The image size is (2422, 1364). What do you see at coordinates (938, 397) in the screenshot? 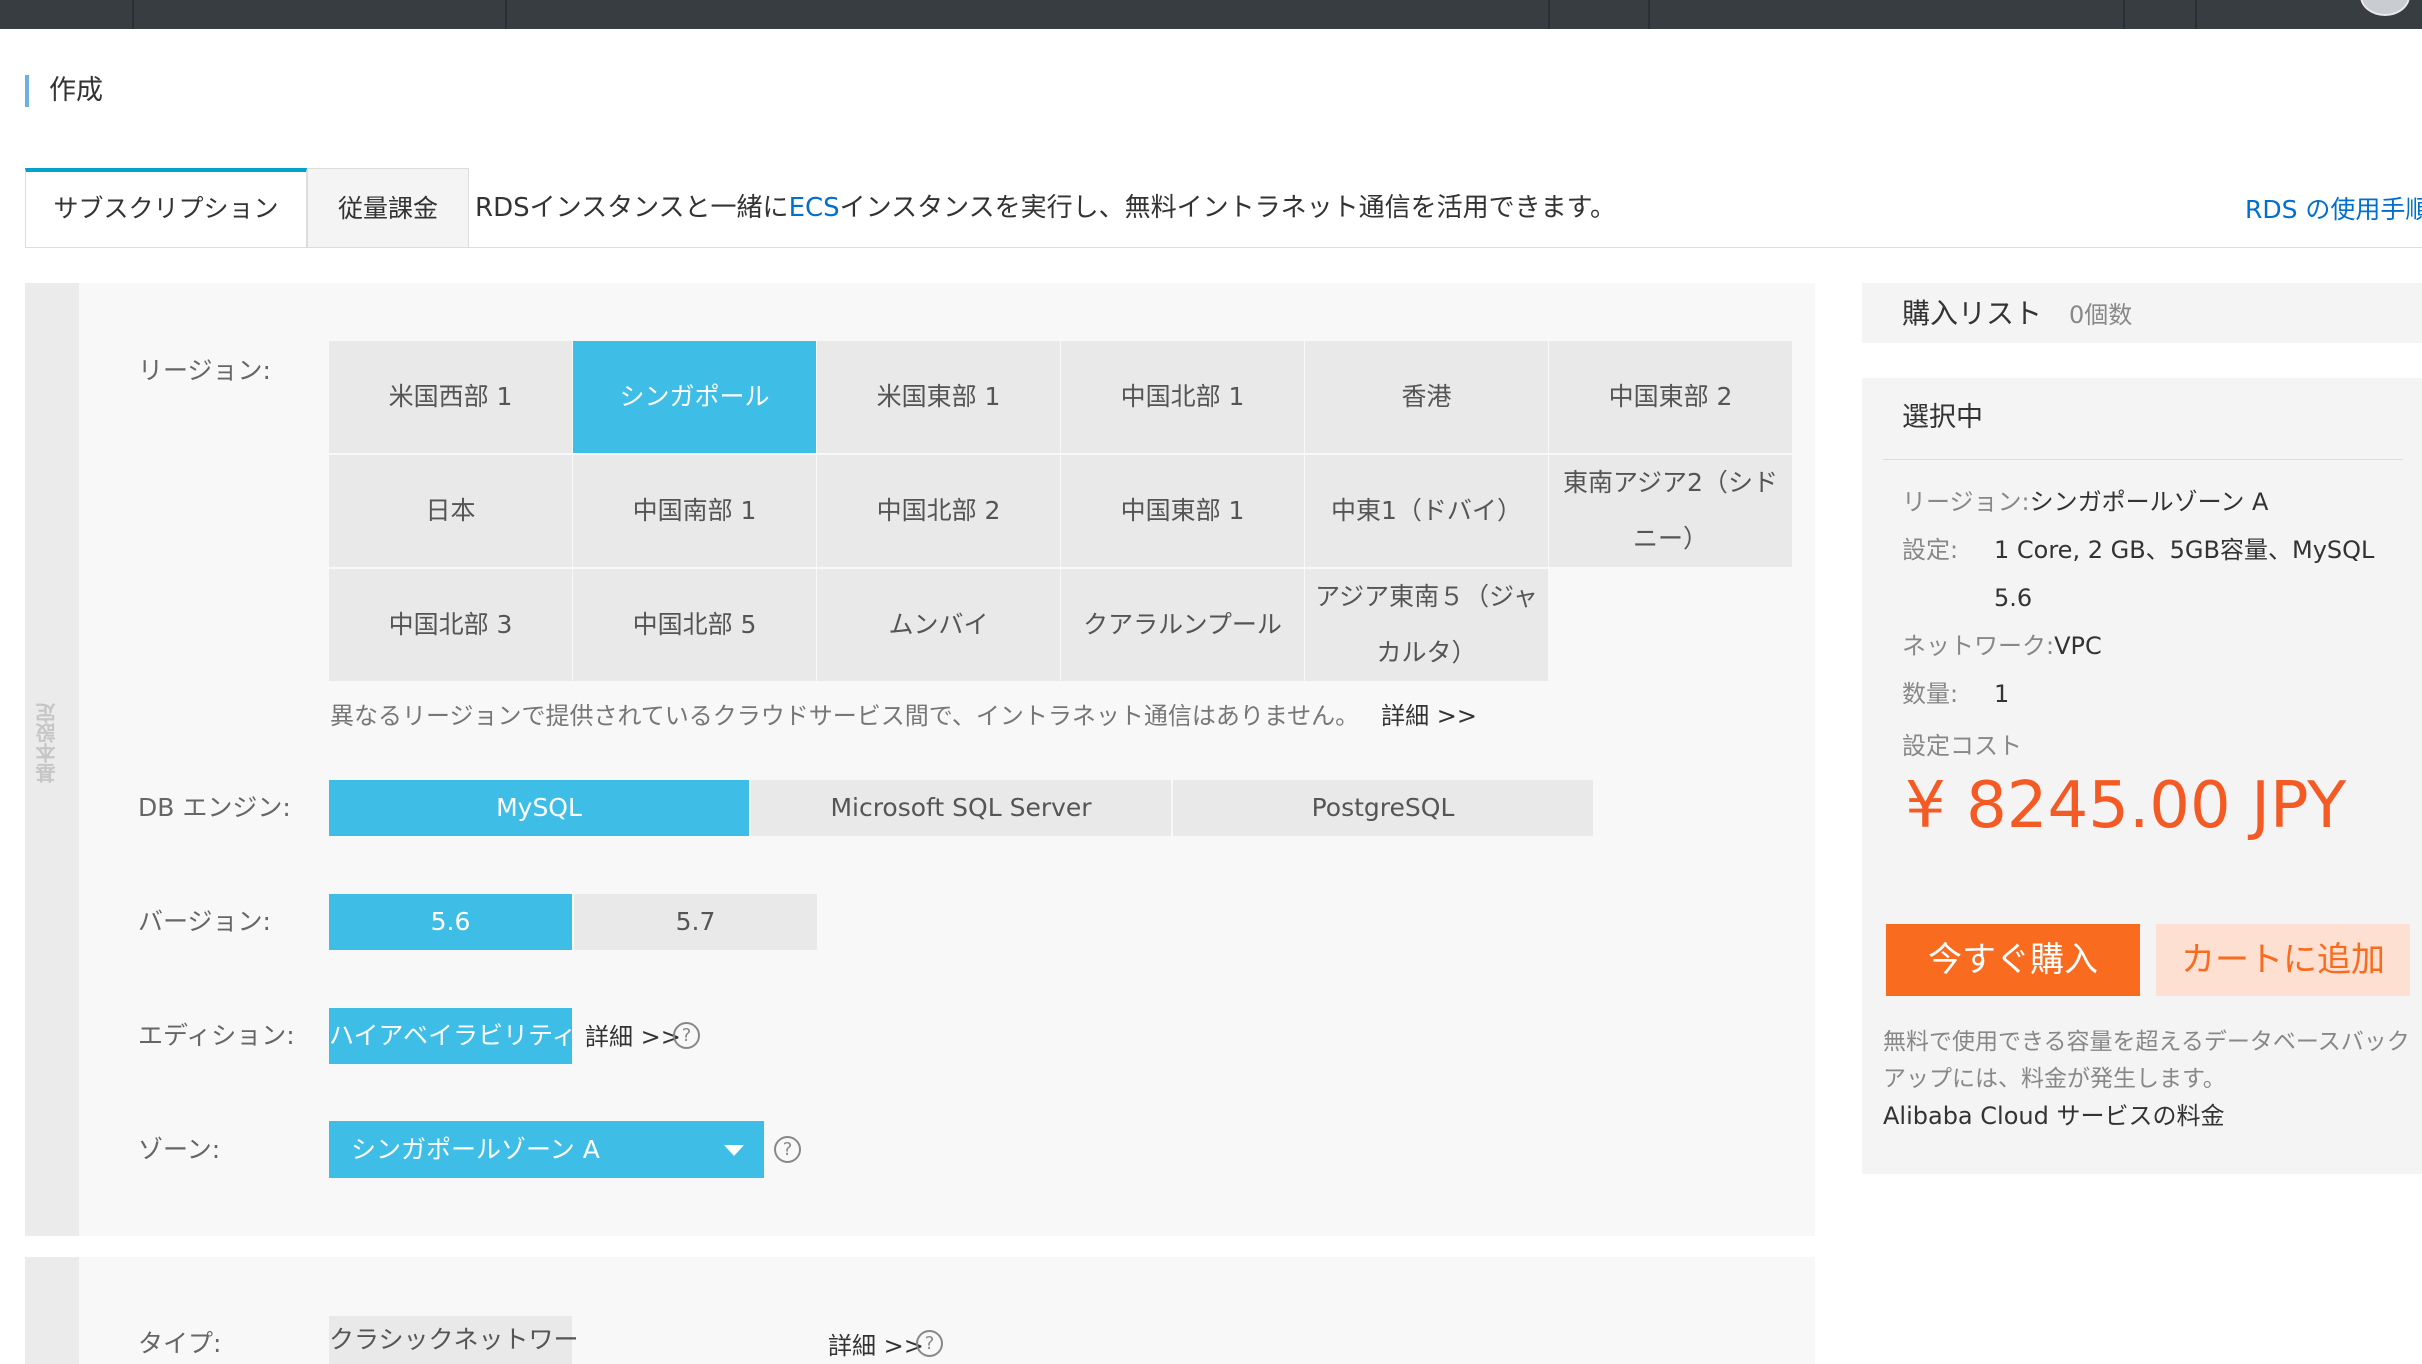
I see `region-option: 米国東部 1` at bounding box center [938, 397].